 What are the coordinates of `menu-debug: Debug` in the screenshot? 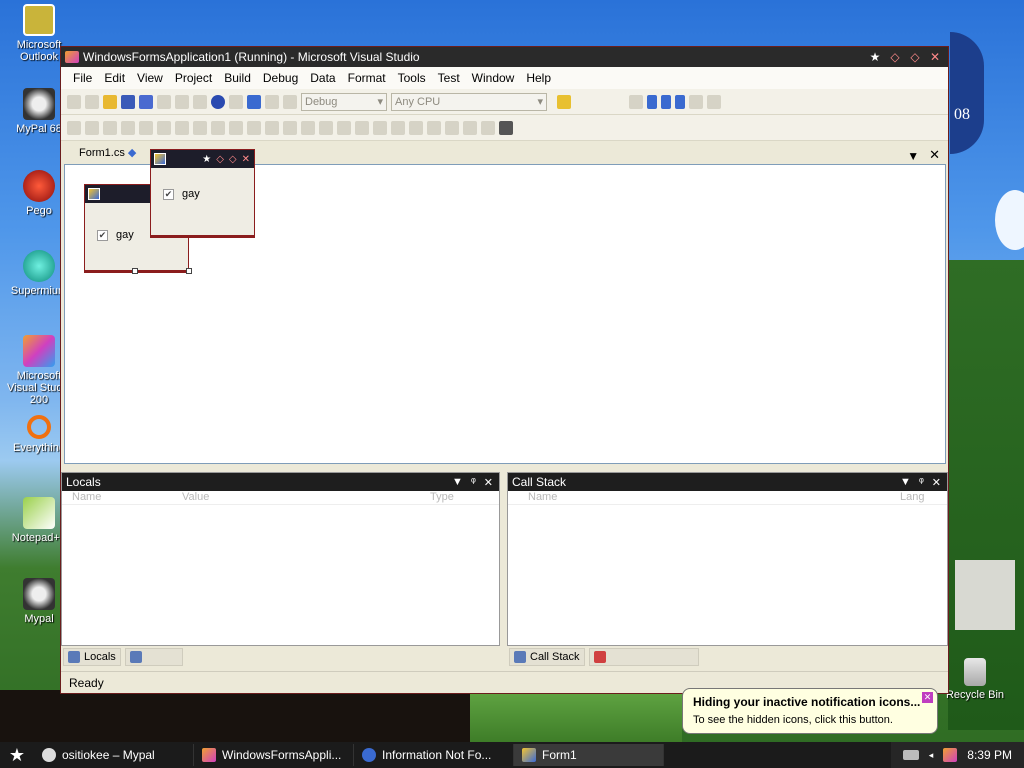 It's located at (280, 78).